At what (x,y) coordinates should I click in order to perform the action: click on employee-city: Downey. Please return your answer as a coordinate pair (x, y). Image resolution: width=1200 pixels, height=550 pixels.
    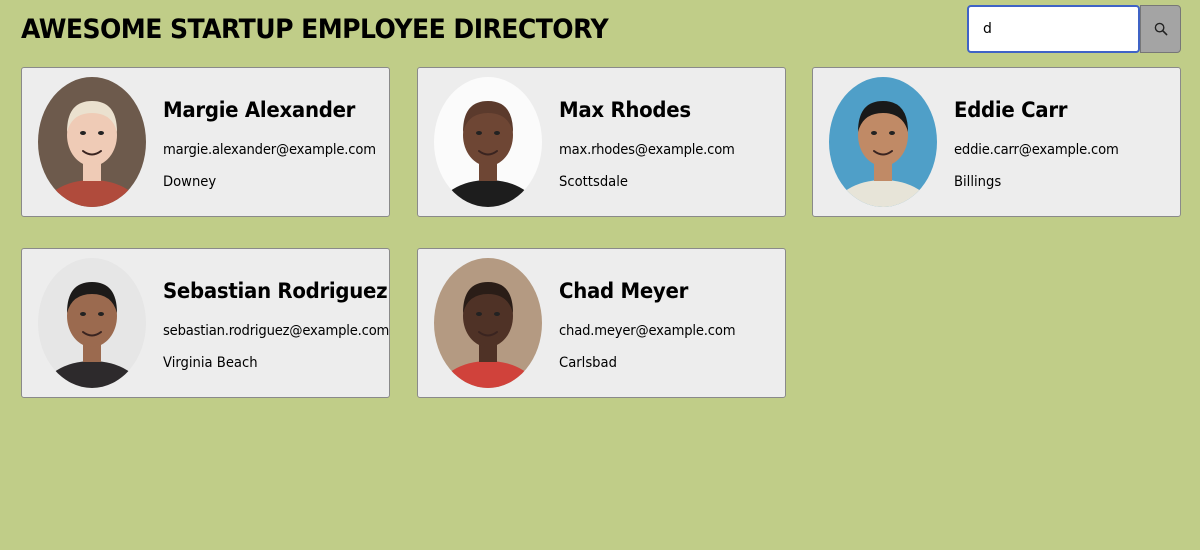
    Looking at the image, I should click on (190, 182).